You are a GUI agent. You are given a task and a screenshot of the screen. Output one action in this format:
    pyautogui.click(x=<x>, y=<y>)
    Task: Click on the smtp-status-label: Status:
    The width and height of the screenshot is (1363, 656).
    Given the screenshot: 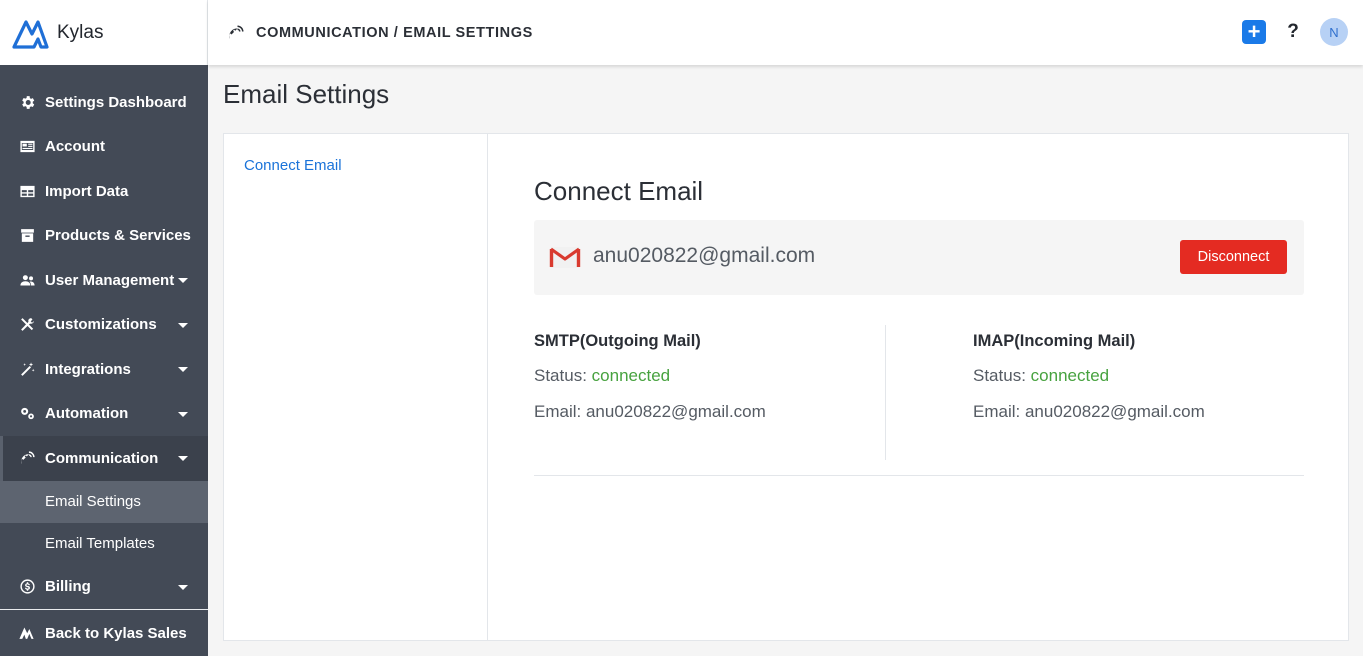 What is the action you would take?
    pyautogui.click(x=560, y=375)
    